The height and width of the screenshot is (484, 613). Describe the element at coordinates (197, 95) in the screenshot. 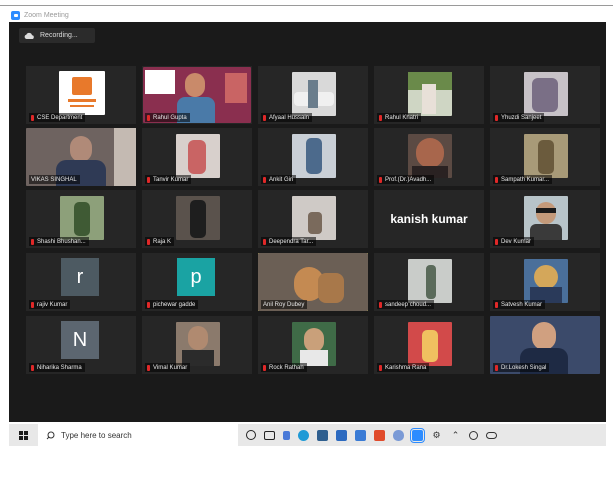

I see `video-tile-rahul-gupta: Rahul Gupta` at that location.